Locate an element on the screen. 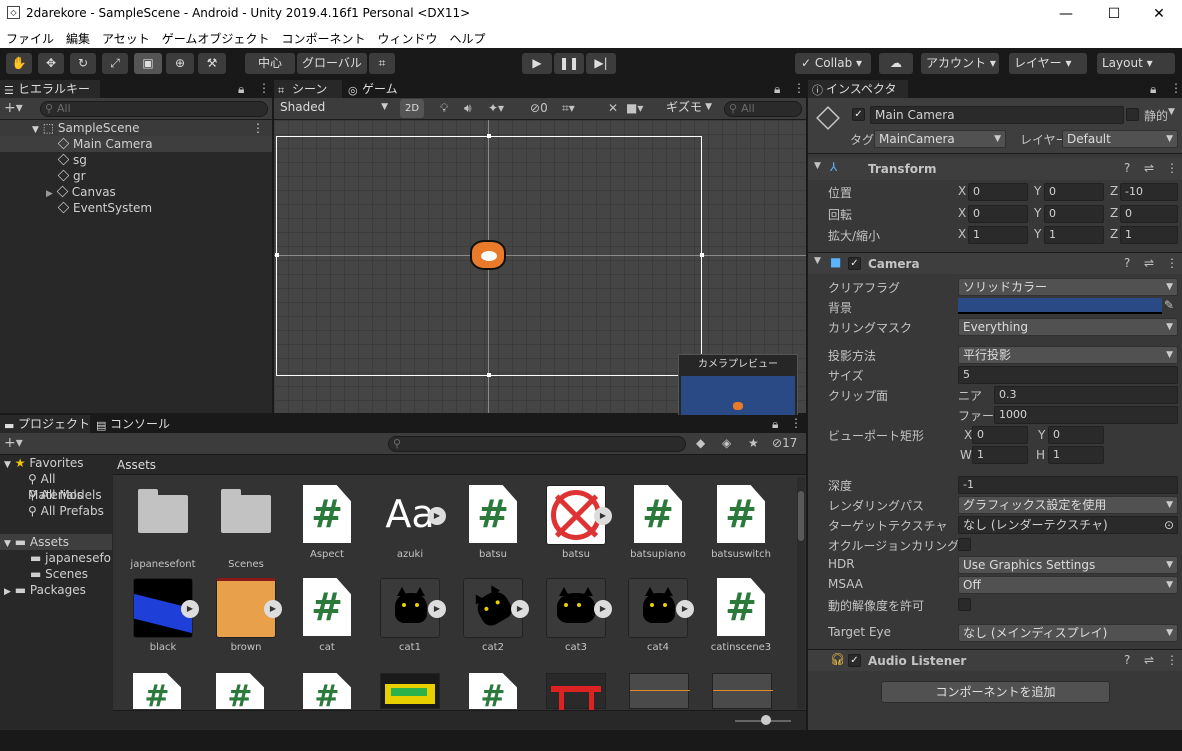 This screenshot has width=1182, height=751. pause-button: ❚❚ is located at coordinates (569, 63).